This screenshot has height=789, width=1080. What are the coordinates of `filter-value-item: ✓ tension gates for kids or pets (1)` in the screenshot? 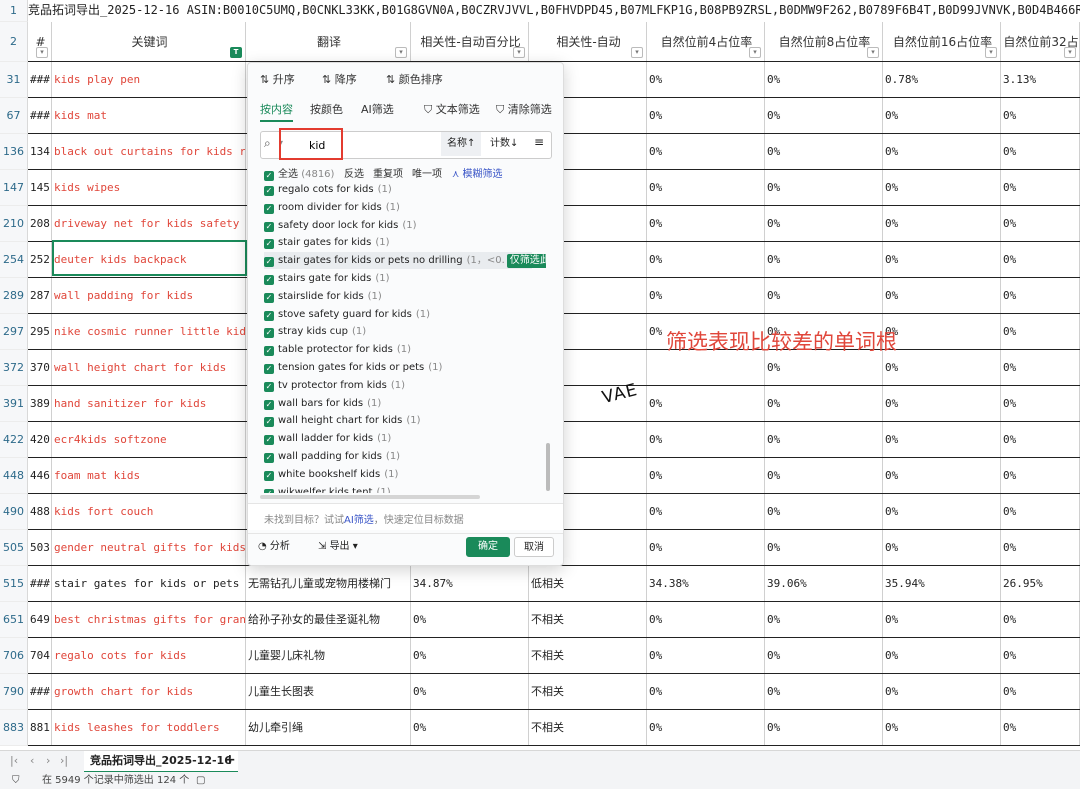 It's located at (353, 367).